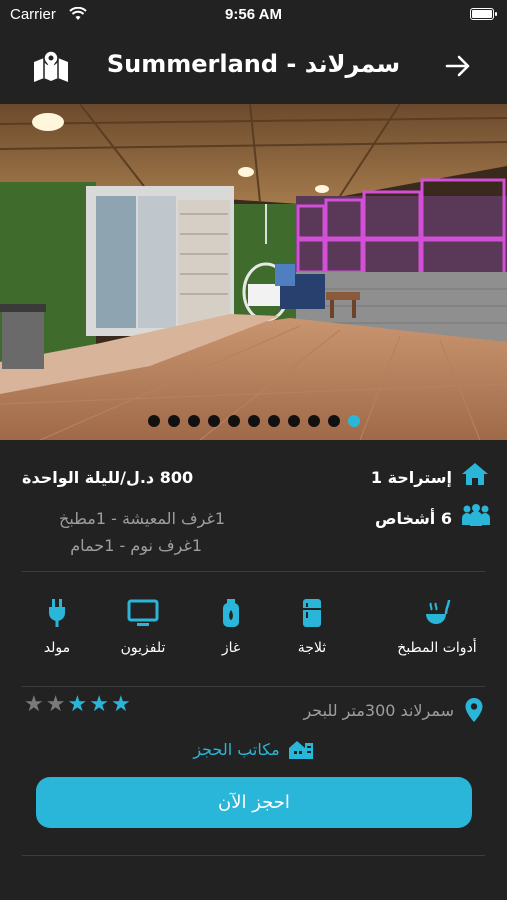  I want to click on booking-offices-link: مكاتب الحجز, so click(253, 749).